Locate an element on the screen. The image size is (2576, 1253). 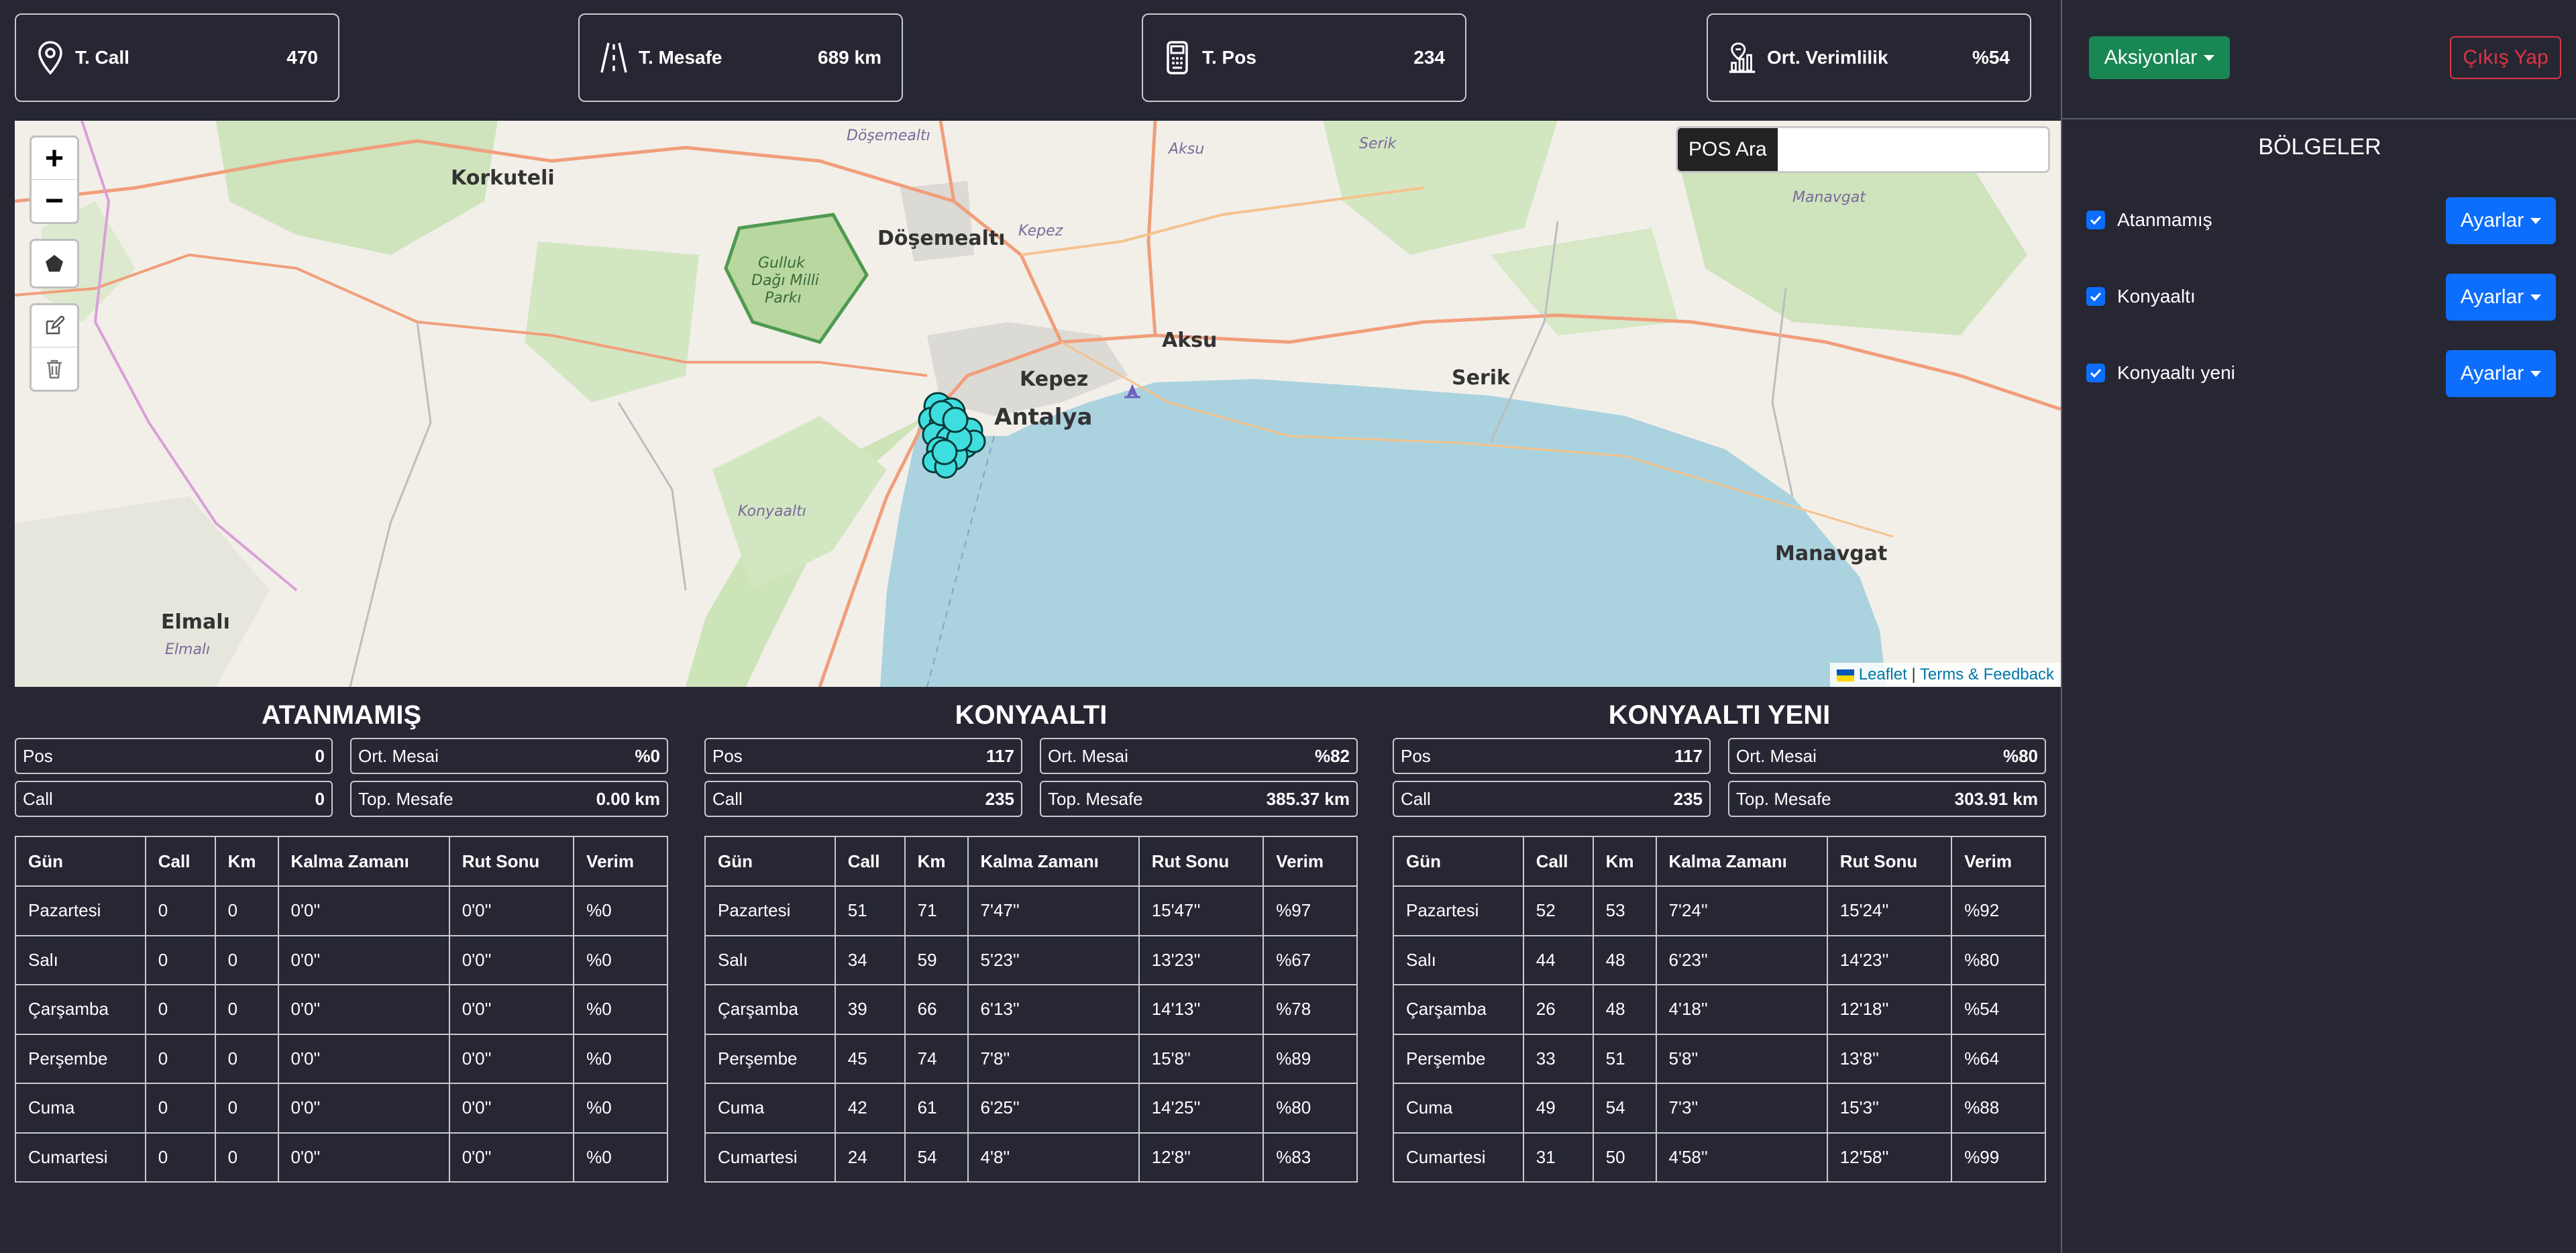
edit-control is located at coordinates (54, 347).